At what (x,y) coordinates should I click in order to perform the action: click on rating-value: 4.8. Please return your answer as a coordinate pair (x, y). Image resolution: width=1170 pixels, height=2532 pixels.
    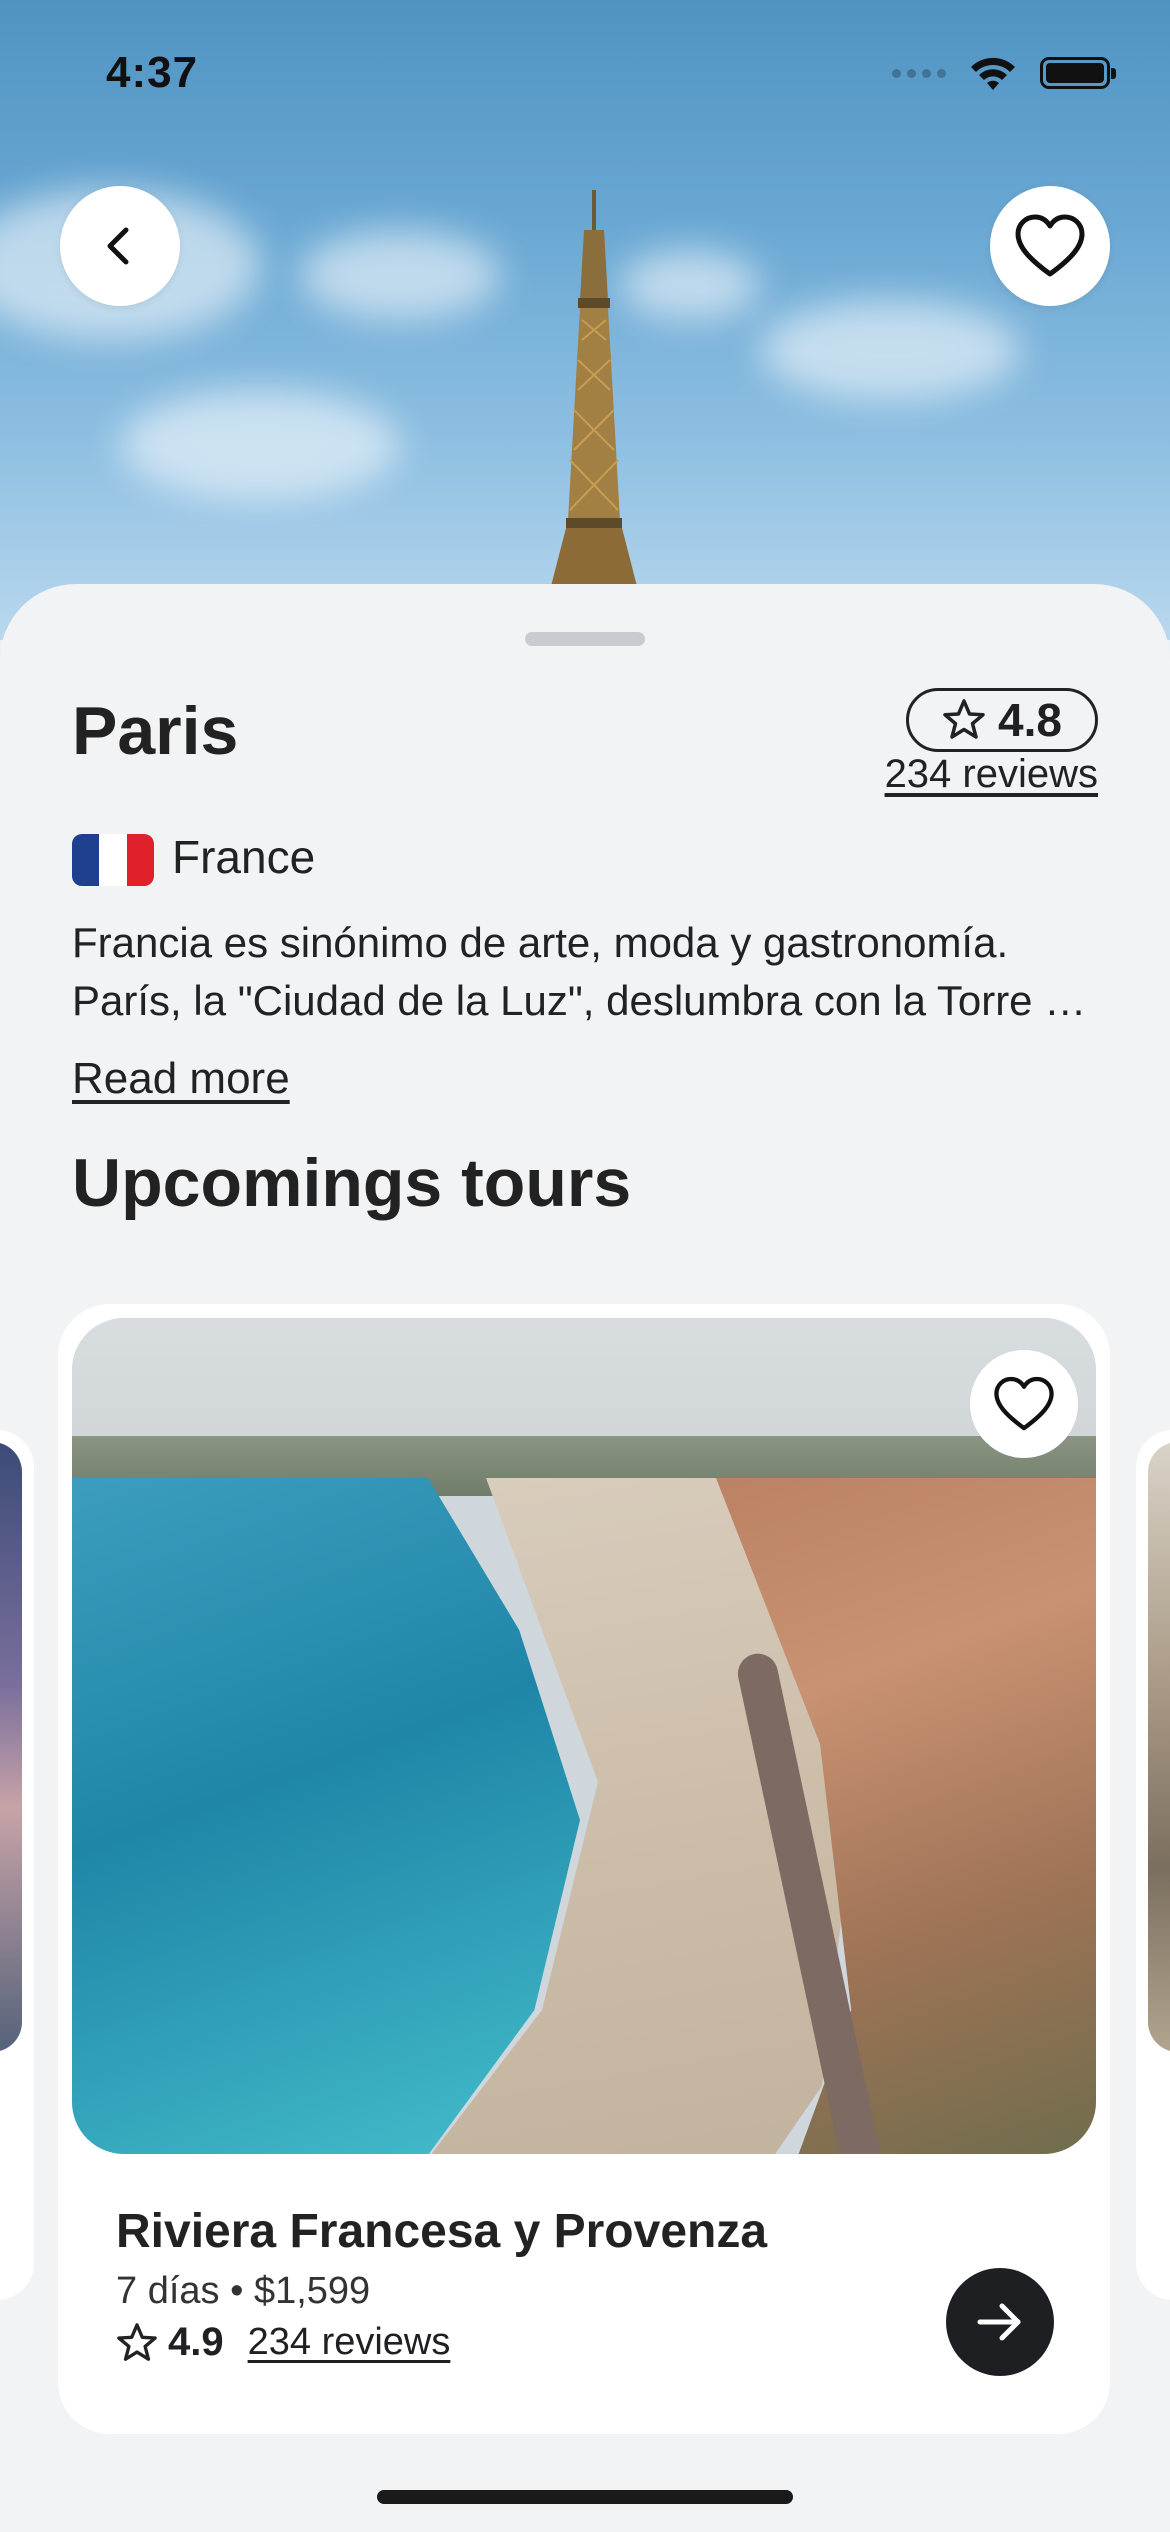
    Looking at the image, I should click on (1030, 720).